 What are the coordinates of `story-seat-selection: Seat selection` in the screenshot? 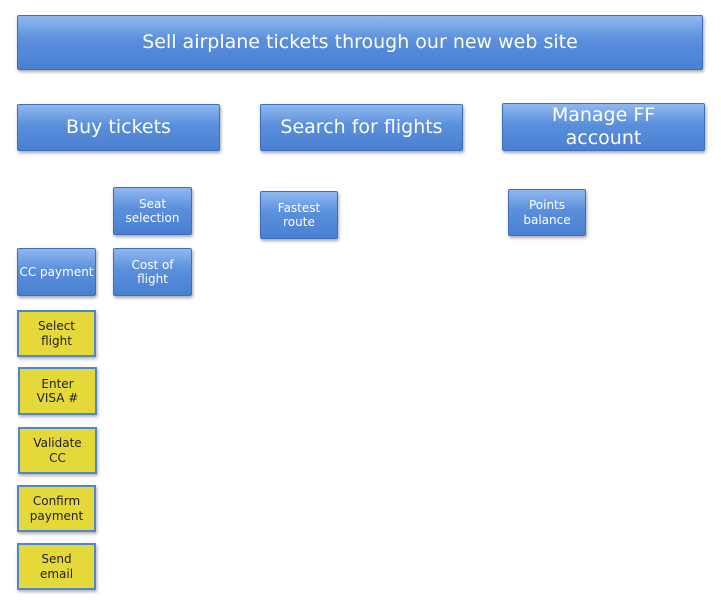 It's located at (152, 211).